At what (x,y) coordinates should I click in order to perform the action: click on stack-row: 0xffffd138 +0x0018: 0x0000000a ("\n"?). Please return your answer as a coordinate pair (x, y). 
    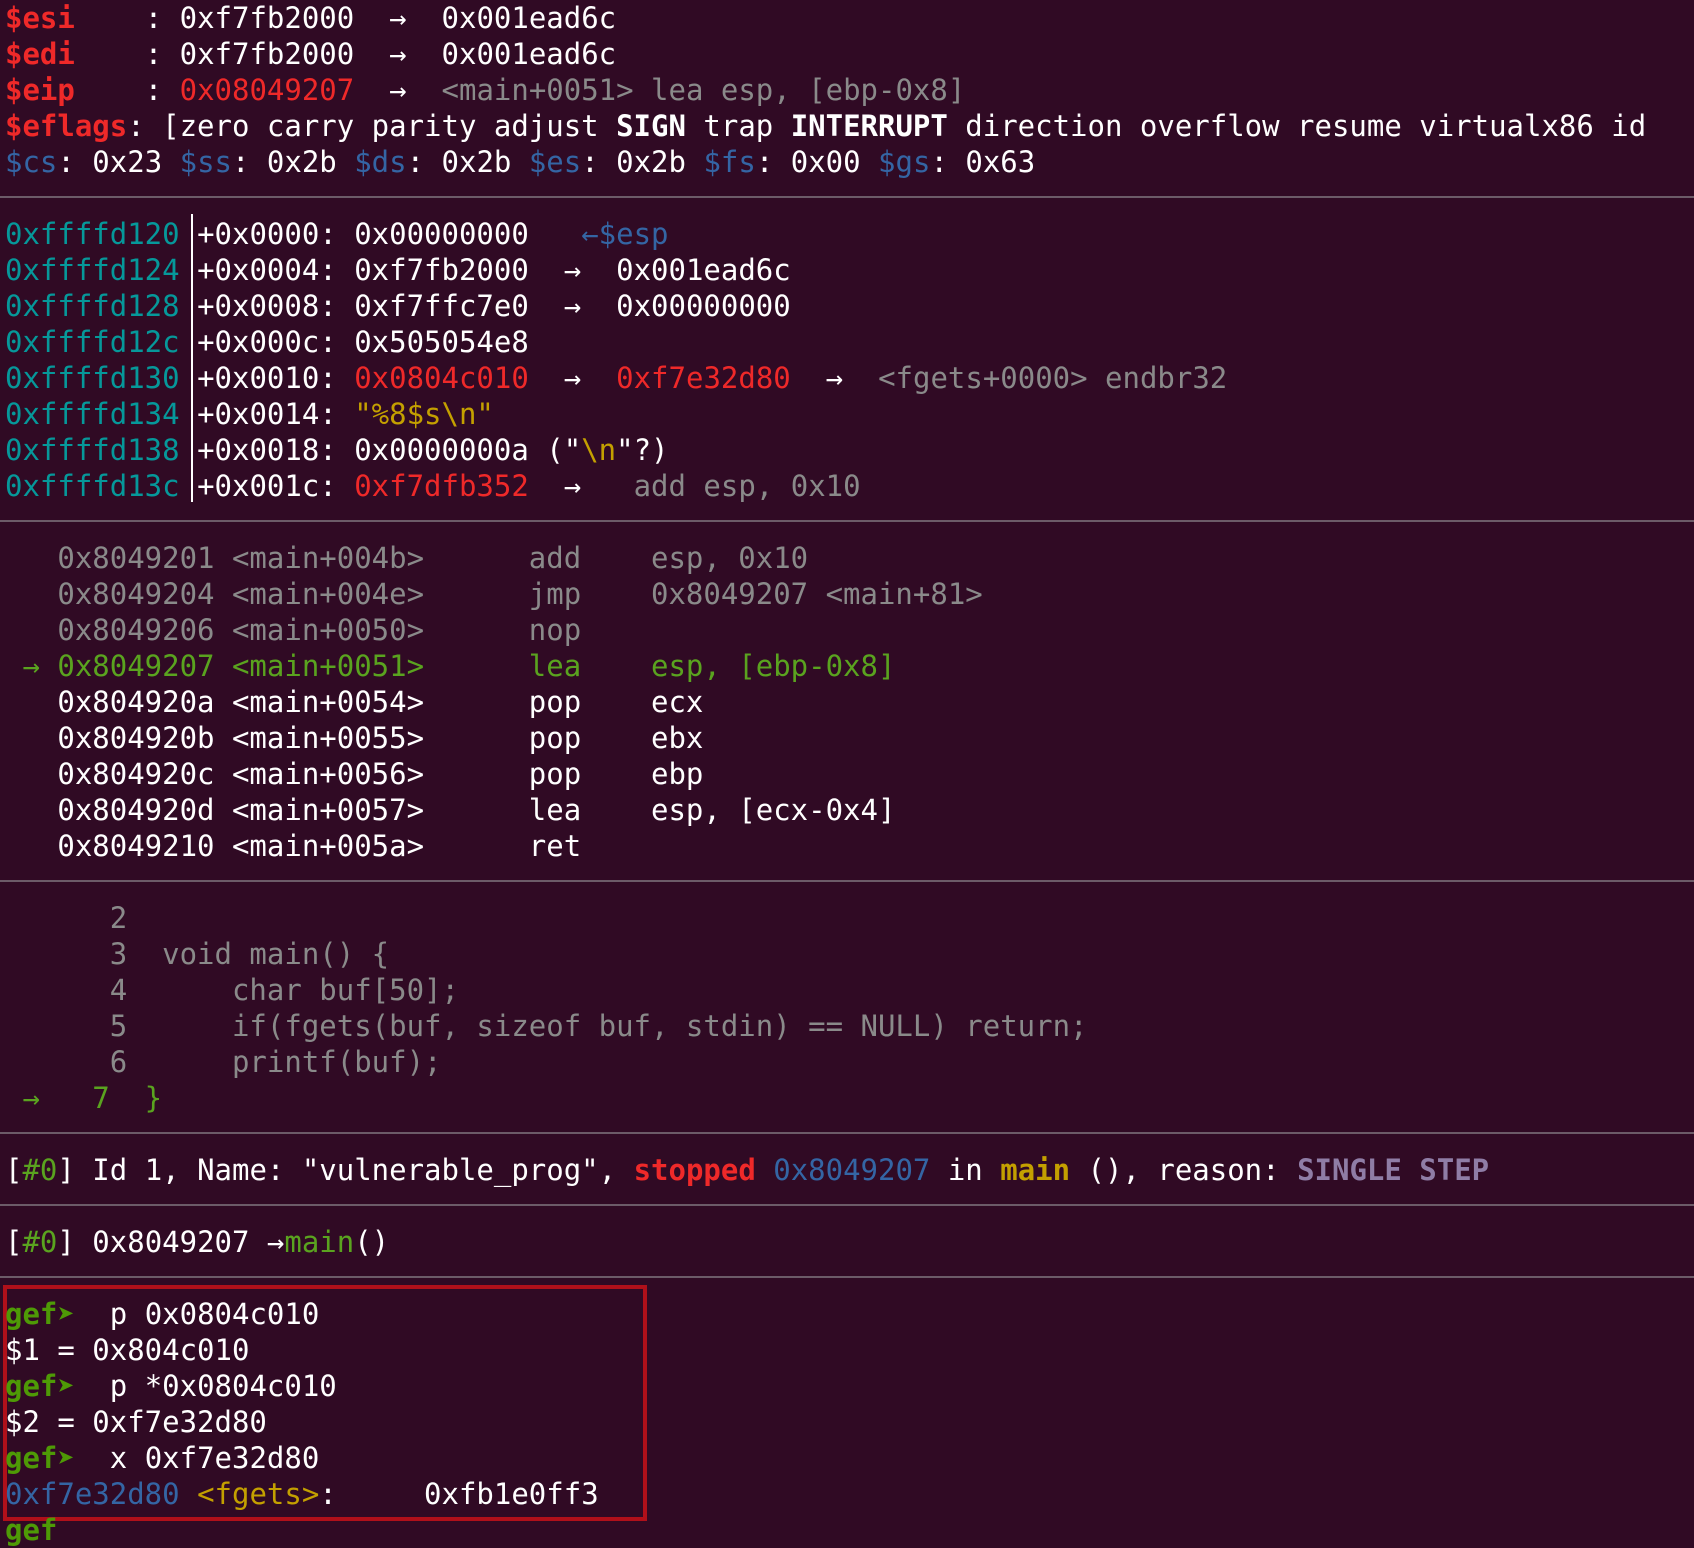
    Looking at the image, I should click on (337, 450).